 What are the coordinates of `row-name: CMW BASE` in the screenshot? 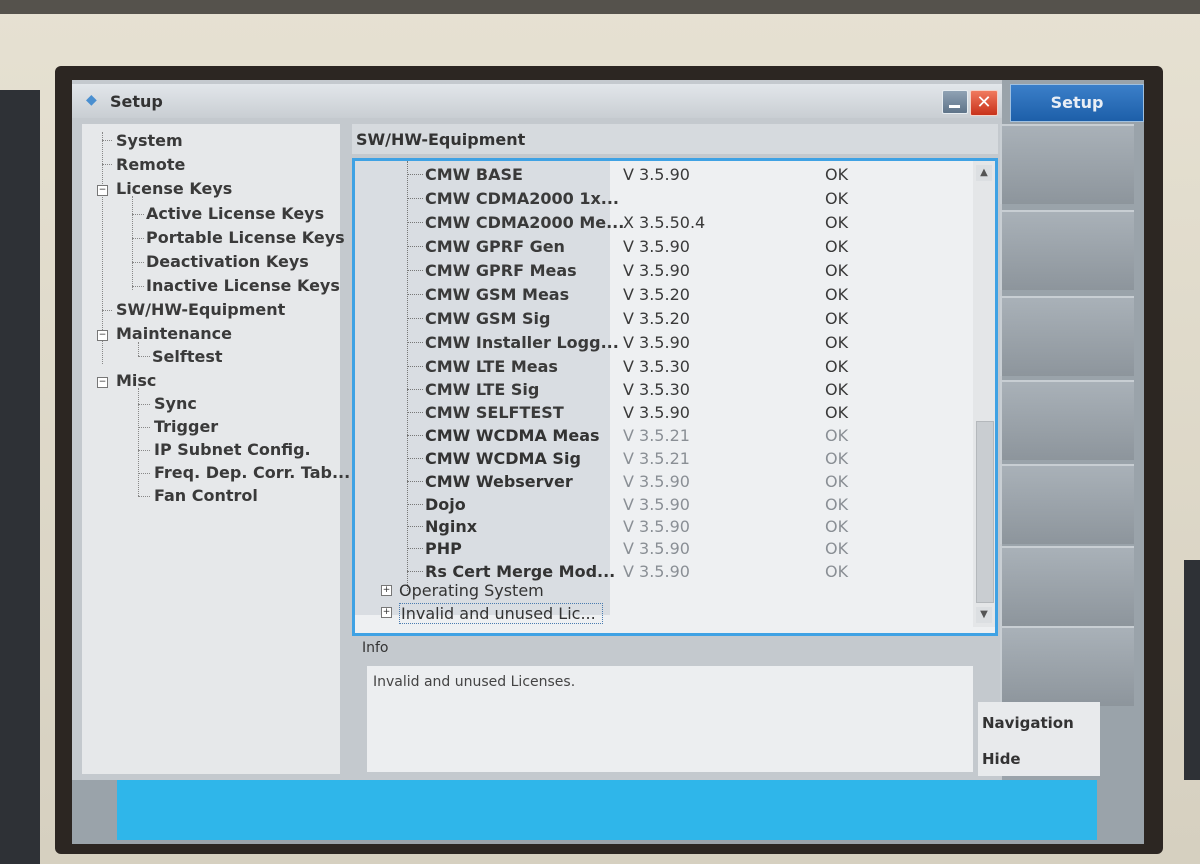 It's located at (474, 174).